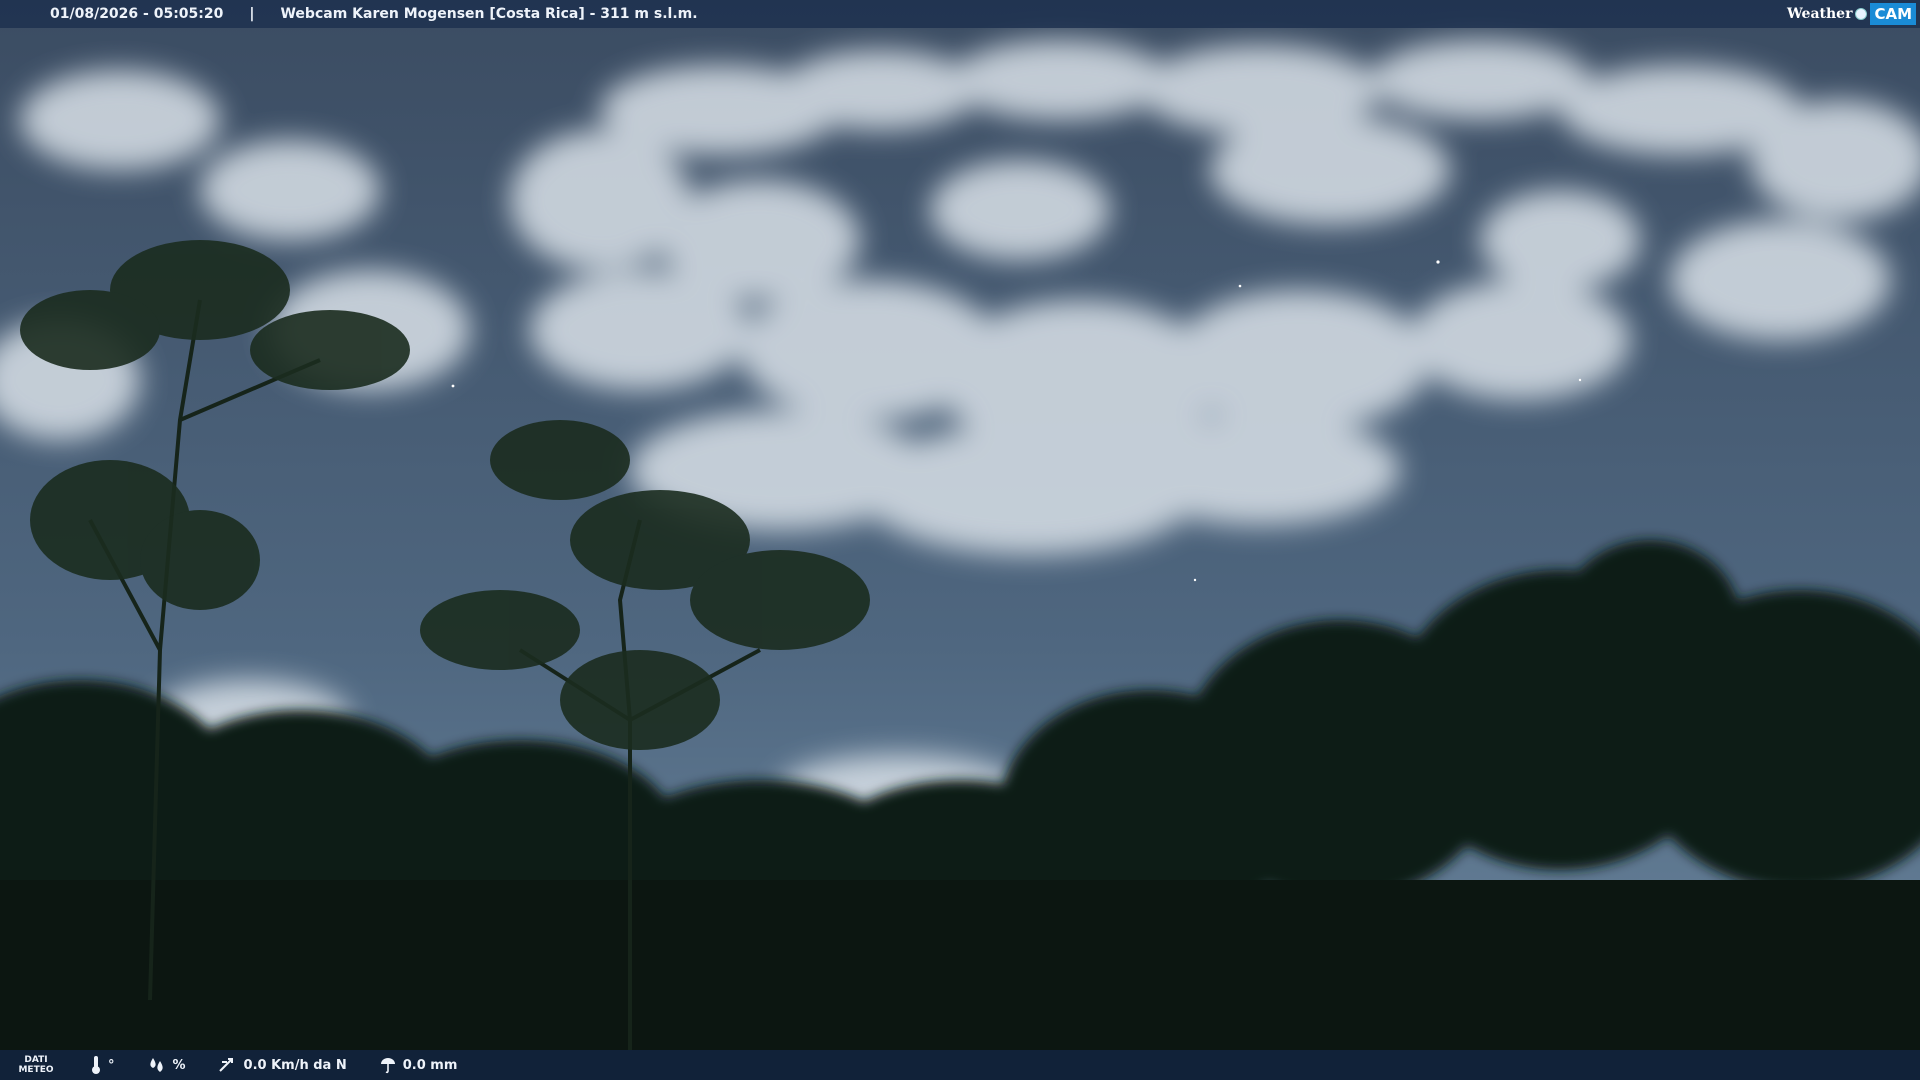  What do you see at coordinates (156, 1065) in the screenshot?
I see `humidity-drops-icon` at bounding box center [156, 1065].